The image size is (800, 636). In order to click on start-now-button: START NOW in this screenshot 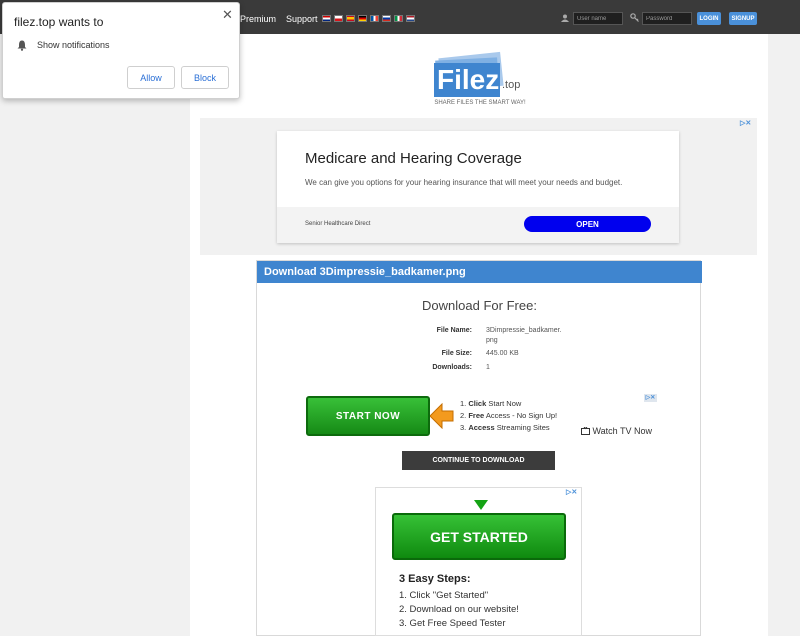, I will do `click(368, 416)`.